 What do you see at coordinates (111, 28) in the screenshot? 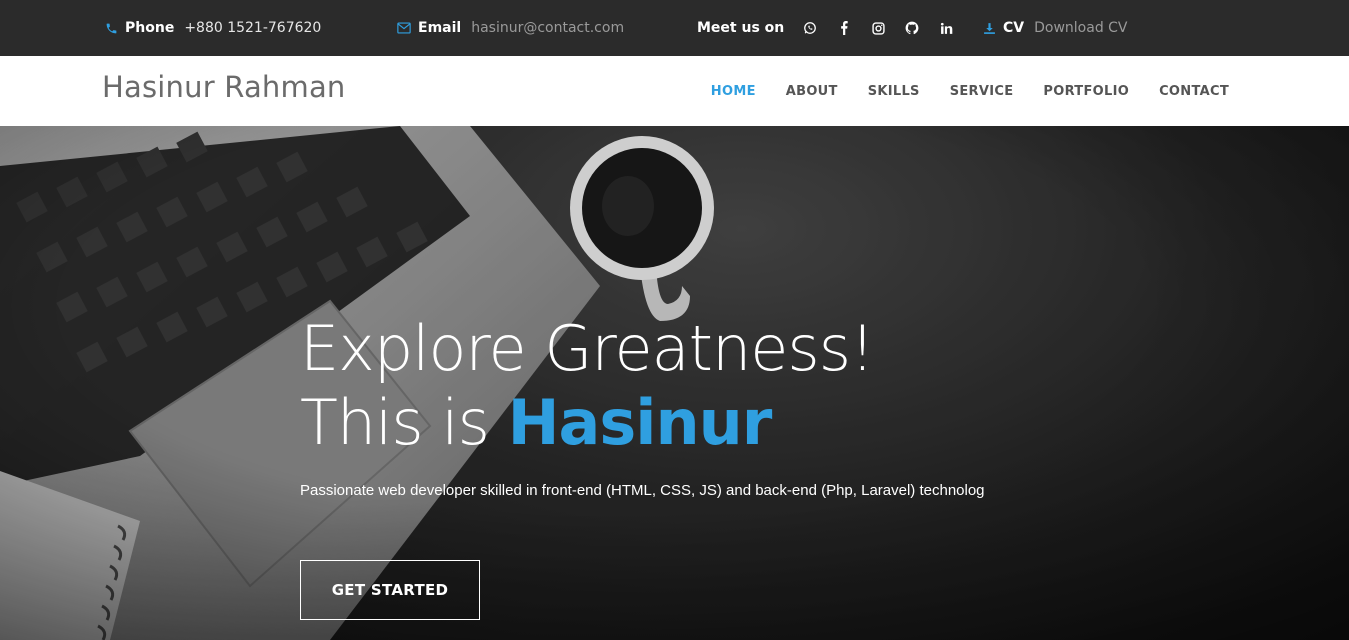
I see `phone-icon` at bounding box center [111, 28].